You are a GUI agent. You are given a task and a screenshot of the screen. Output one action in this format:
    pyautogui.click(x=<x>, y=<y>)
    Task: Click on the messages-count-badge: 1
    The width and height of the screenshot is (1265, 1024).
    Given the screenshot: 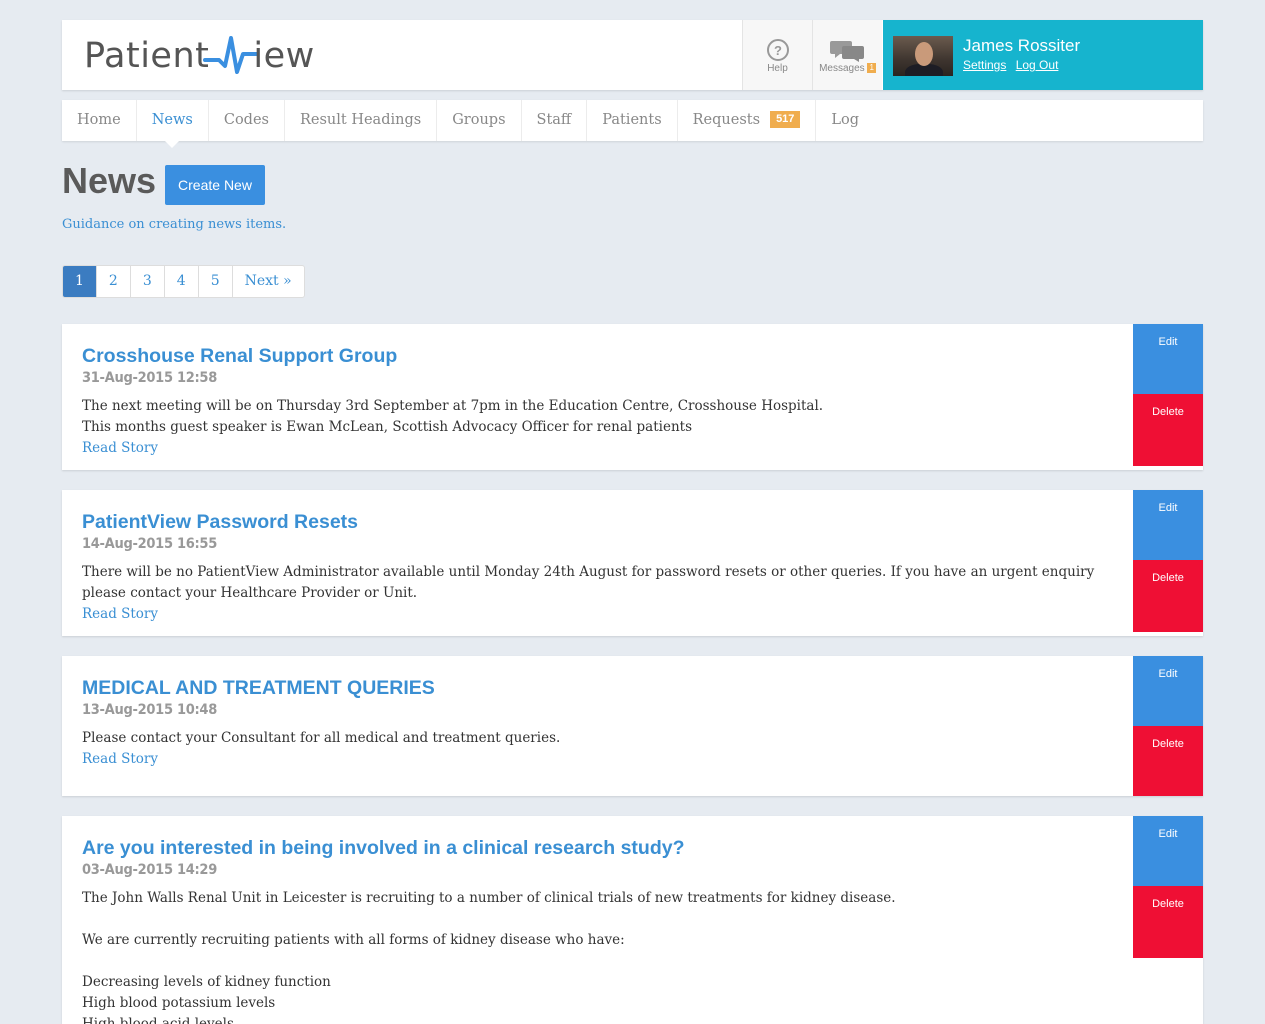 What is the action you would take?
    pyautogui.click(x=871, y=68)
    